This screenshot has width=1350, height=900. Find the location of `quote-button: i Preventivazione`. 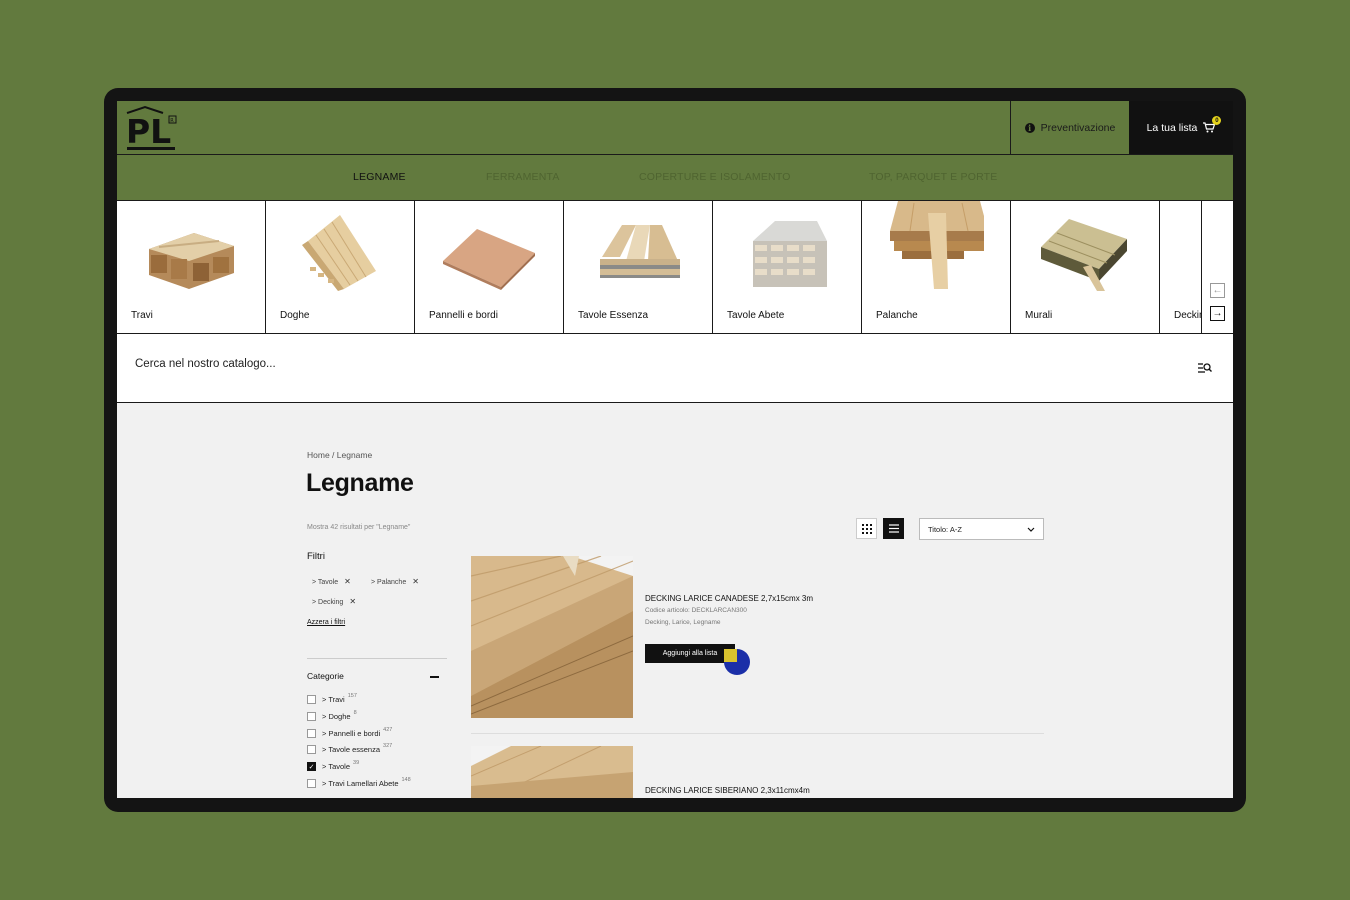

quote-button: i Preventivazione is located at coordinates (1069, 127).